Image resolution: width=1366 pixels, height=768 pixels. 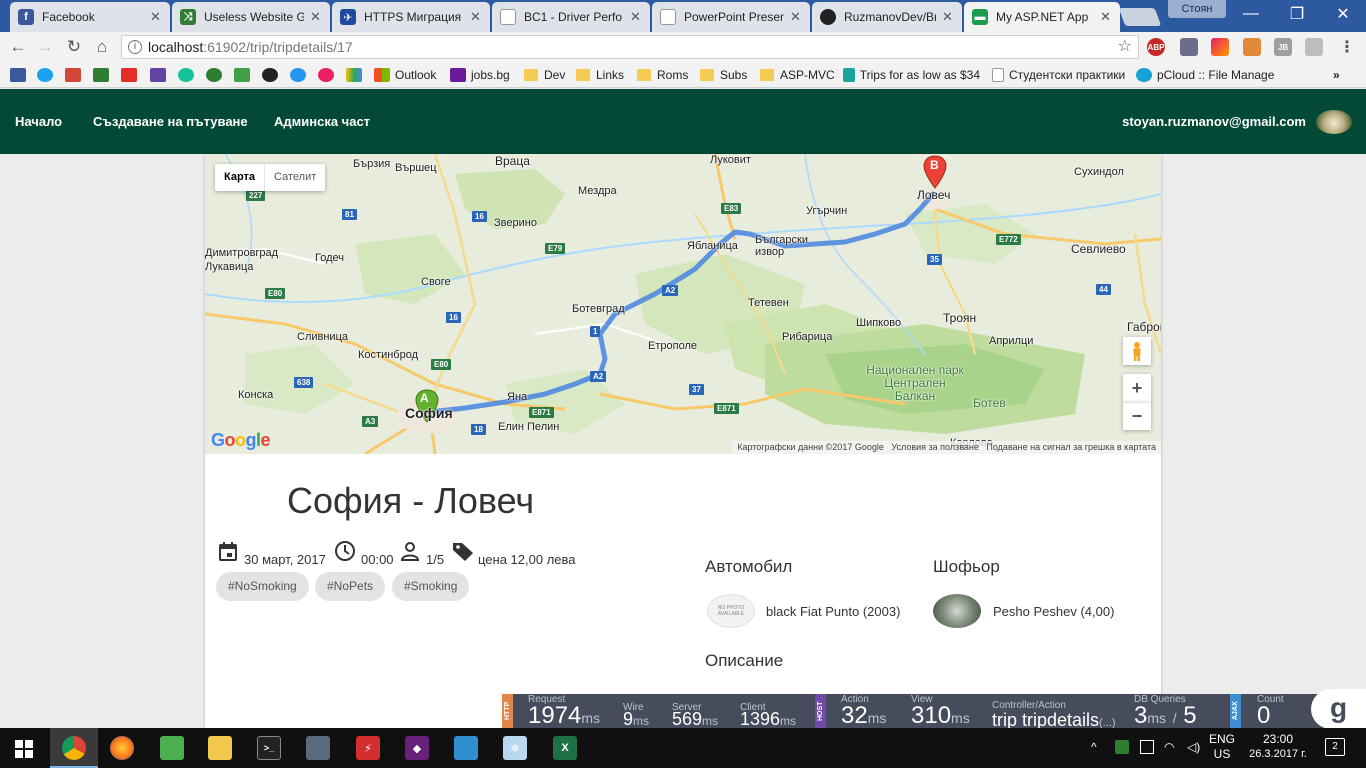 I want to click on battery-icon, so click(x=1147, y=747).